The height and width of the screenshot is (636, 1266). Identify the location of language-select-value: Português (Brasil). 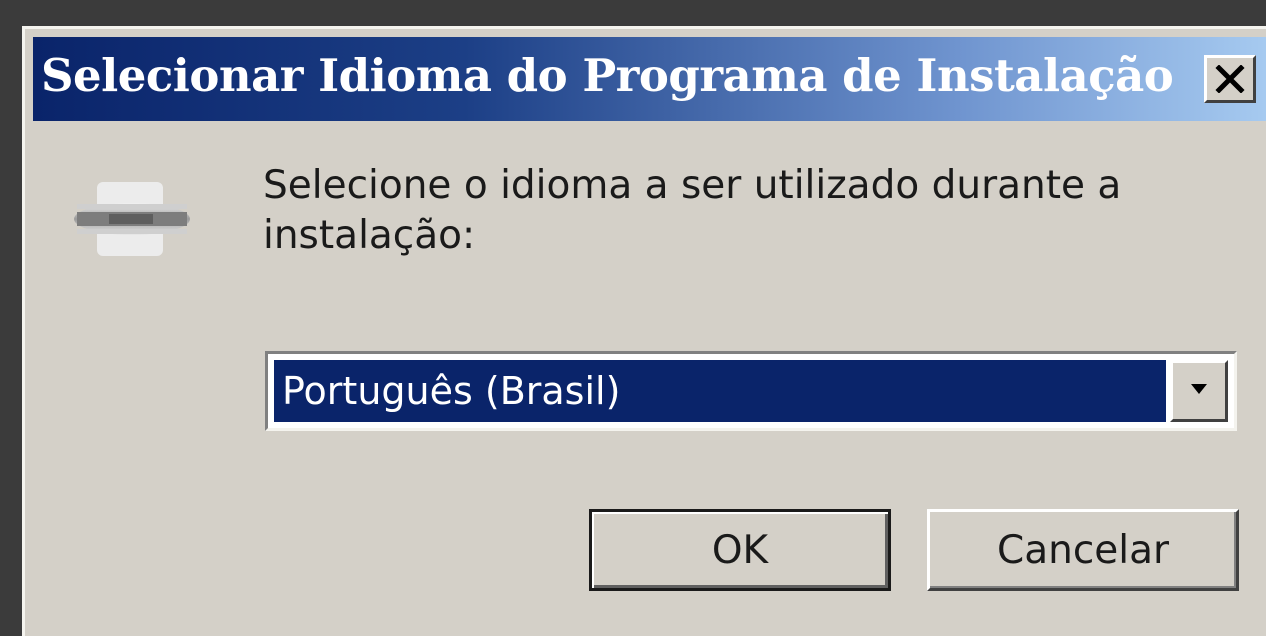
(720, 391).